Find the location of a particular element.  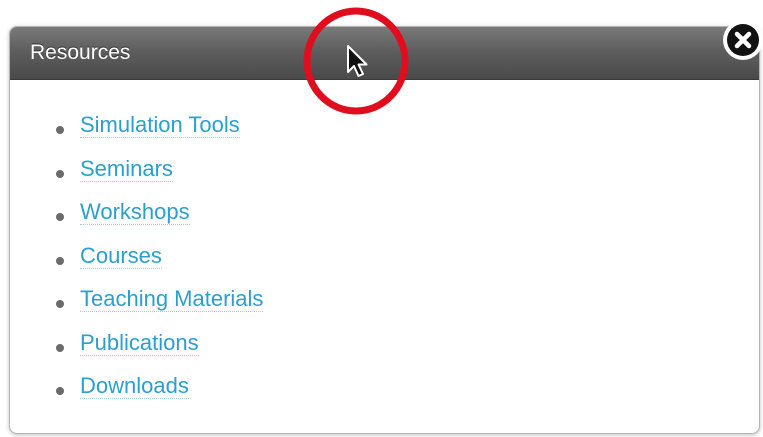

teaching-materials-link: Teaching Materials is located at coordinates (172, 299).